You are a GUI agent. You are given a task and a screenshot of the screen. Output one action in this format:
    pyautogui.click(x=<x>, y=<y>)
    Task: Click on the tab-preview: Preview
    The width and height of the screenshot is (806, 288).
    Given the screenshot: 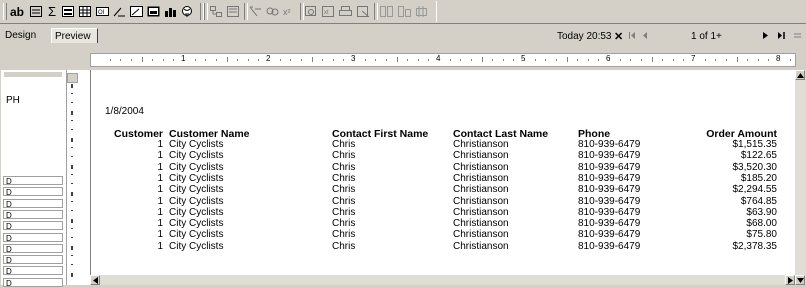 What is the action you would take?
    pyautogui.click(x=74, y=35)
    